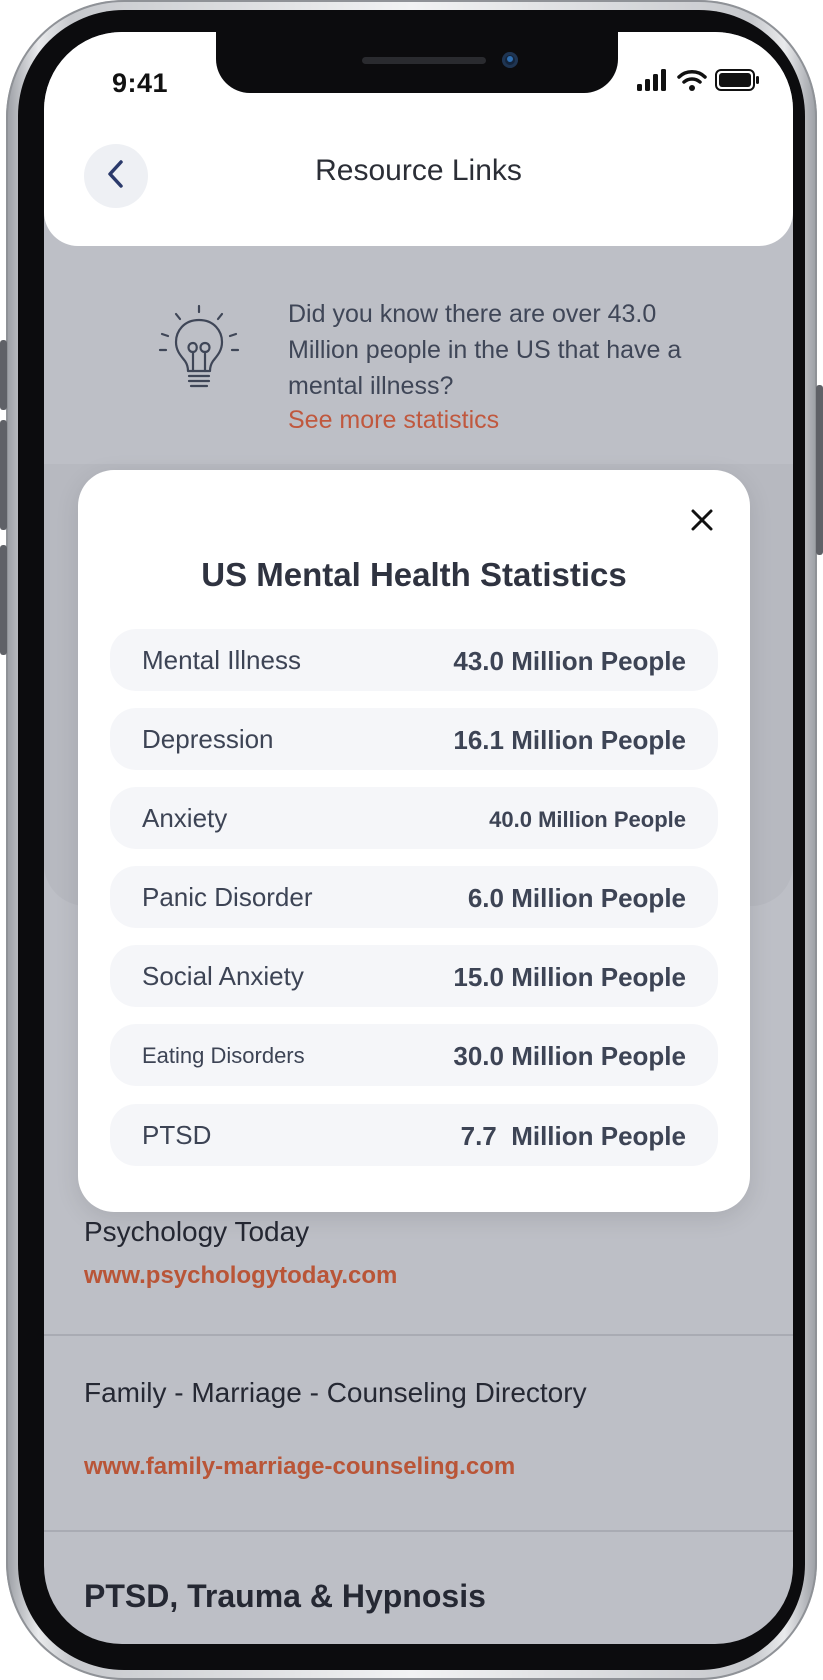 This screenshot has height=1680, width=823. I want to click on camera, so click(510, 60).